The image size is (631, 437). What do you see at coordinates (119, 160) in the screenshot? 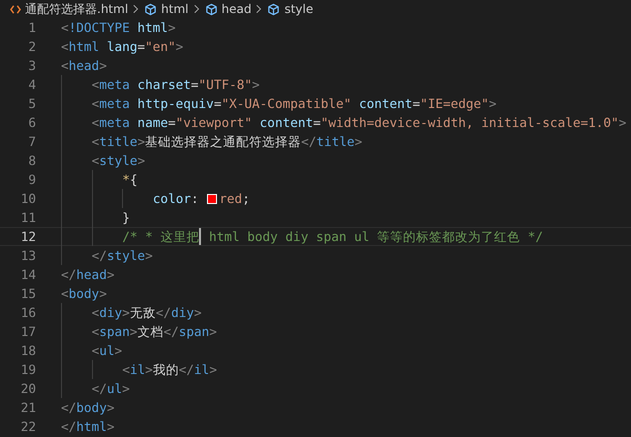
I see `code-line: <style>` at bounding box center [119, 160].